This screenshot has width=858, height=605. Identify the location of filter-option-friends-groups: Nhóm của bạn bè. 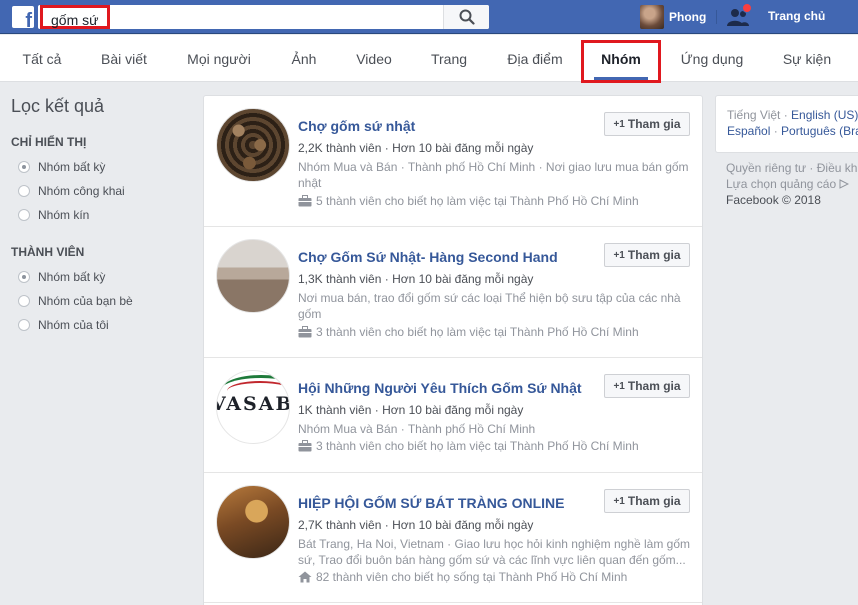
(101, 301).